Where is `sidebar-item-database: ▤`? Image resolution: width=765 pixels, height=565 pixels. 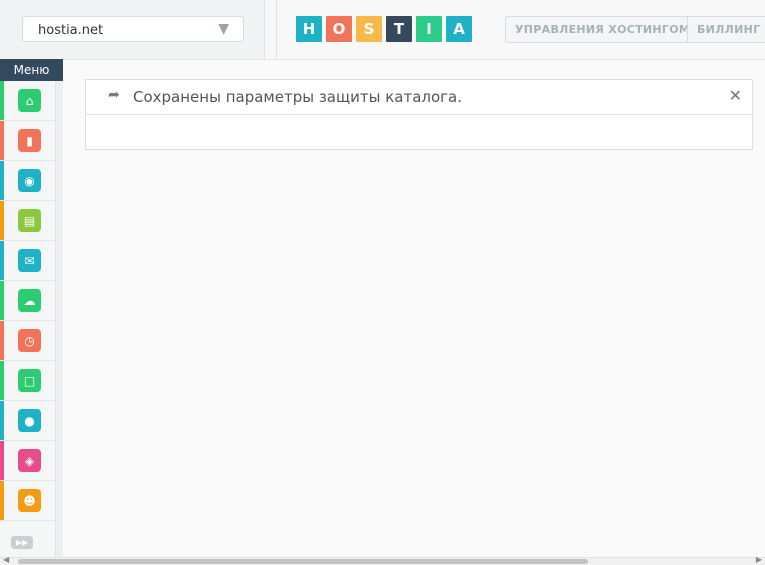
sidebar-item-database: ▤ is located at coordinates (27, 221).